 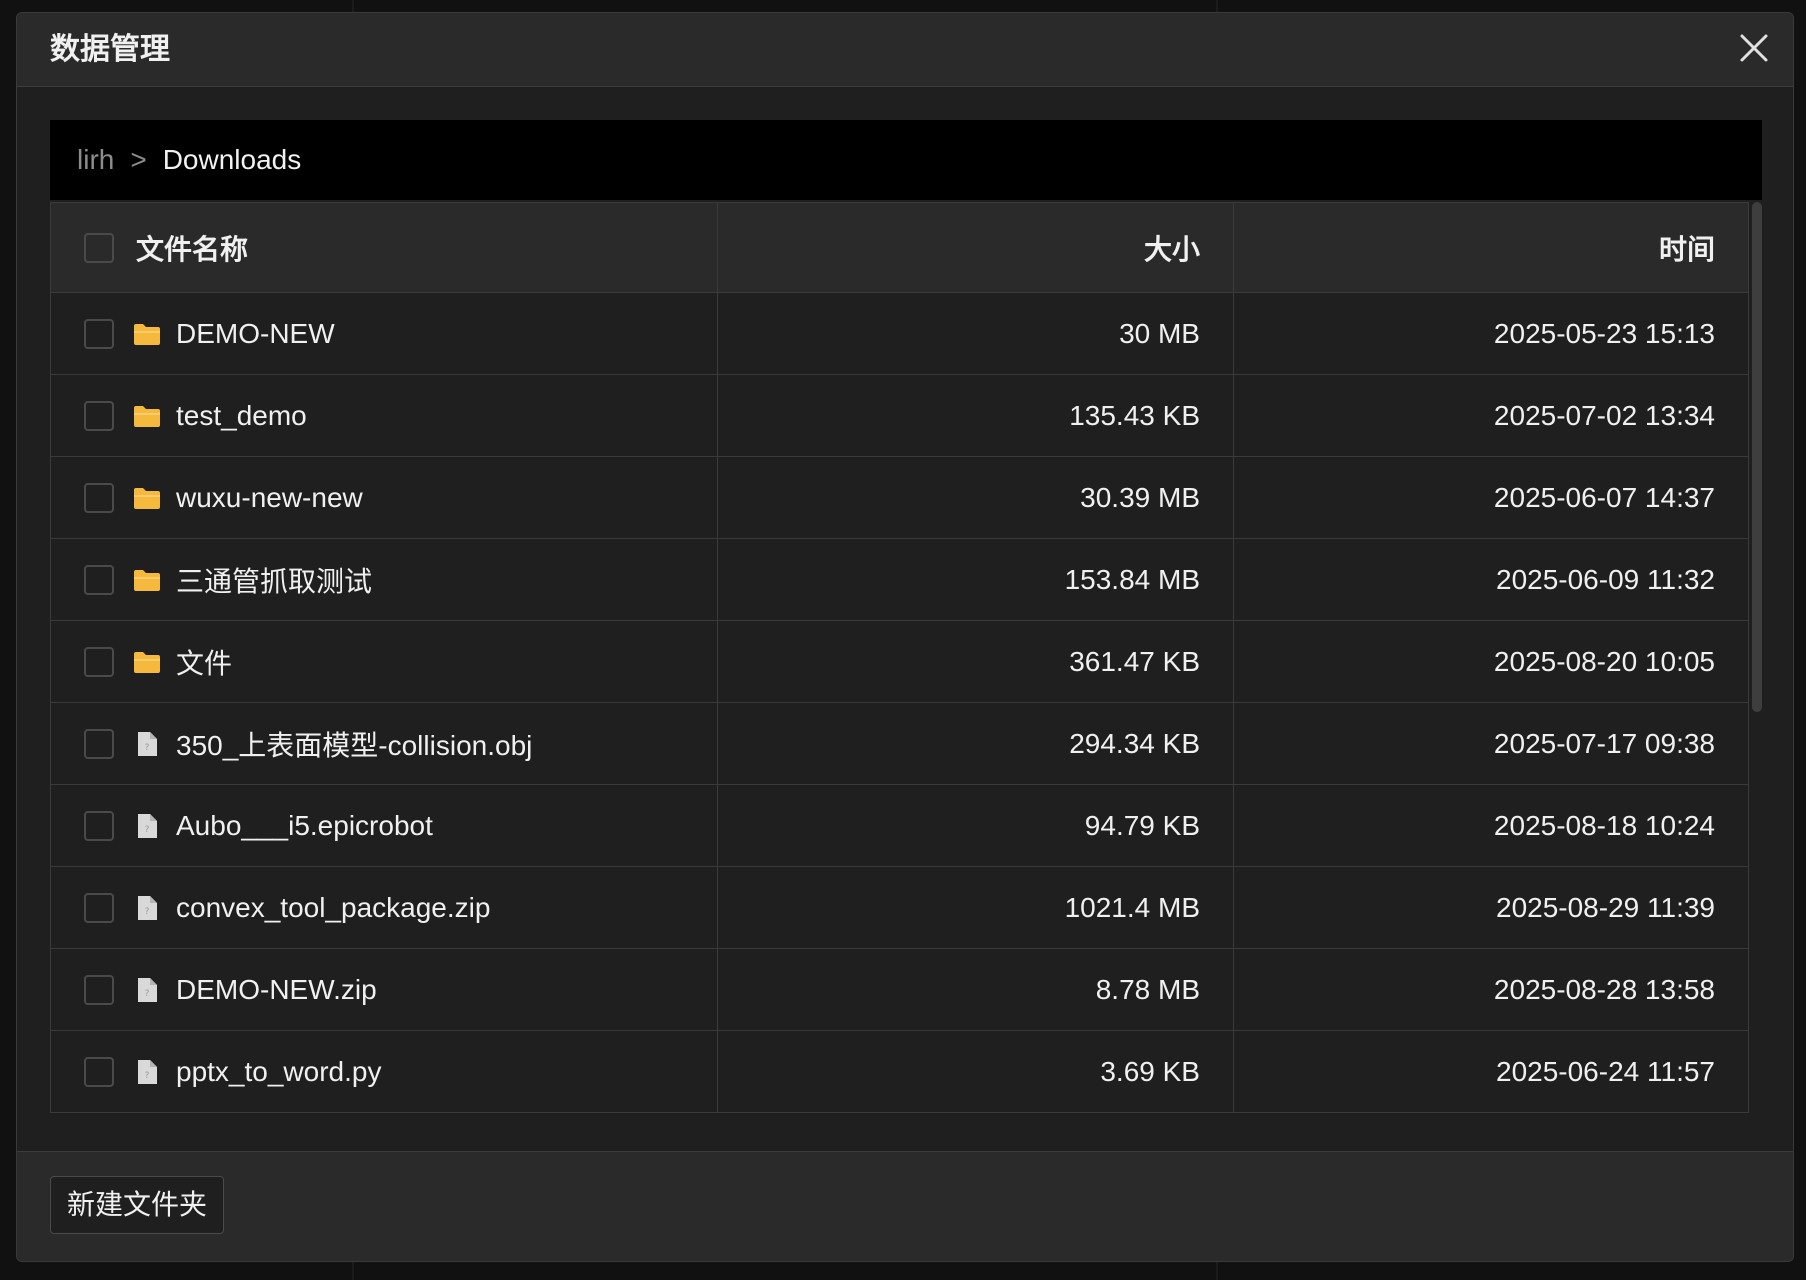 What do you see at coordinates (1491, 579) in the screenshot?
I see `time-cell: 2025-06-09 11:32` at bounding box center [1491, 579].